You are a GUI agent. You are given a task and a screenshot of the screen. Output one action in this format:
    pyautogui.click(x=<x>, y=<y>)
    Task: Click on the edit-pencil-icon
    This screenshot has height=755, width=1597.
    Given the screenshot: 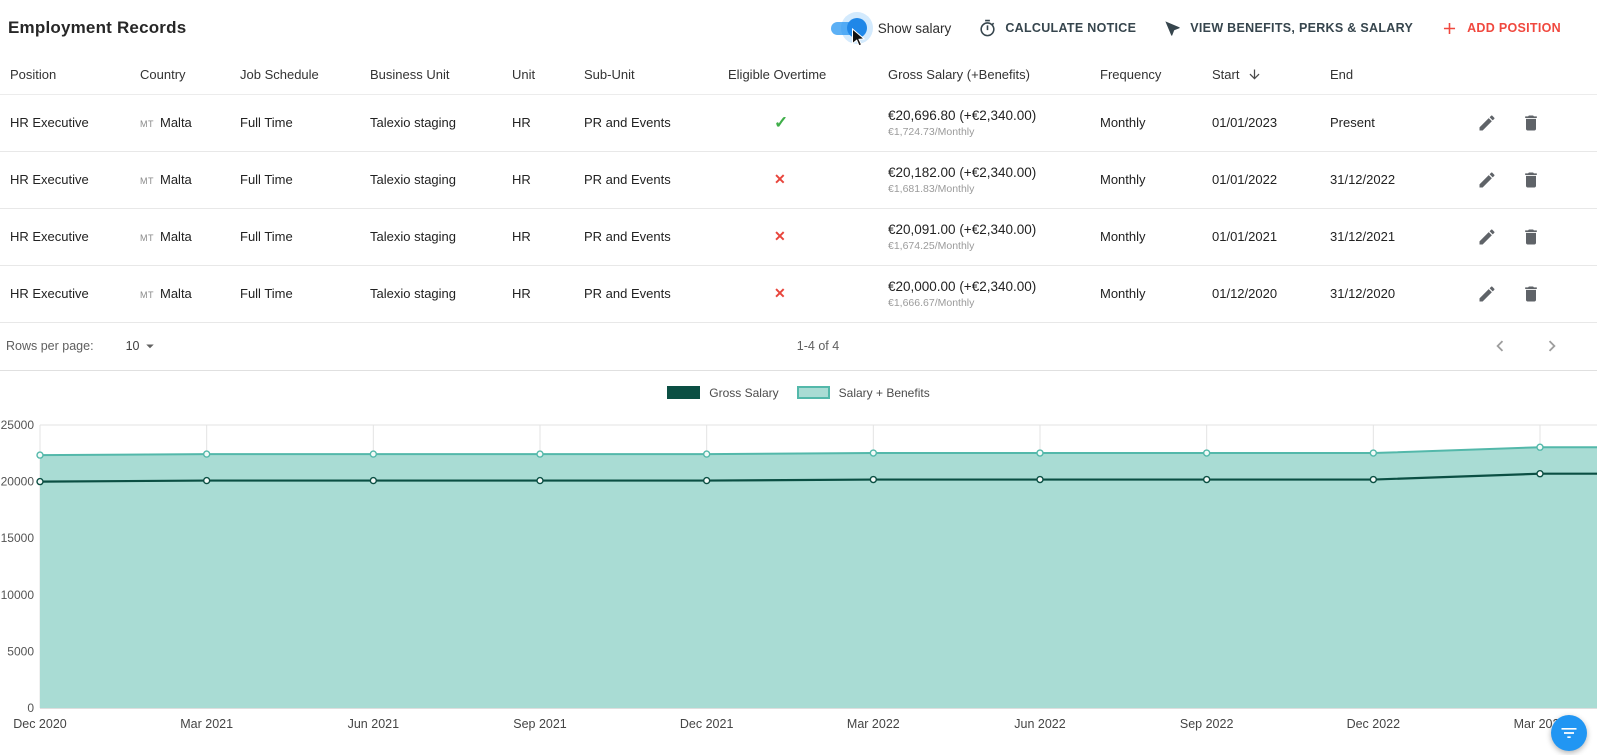 What is the action you would take?
    pyautogui.click(x=1487, y=293)
    